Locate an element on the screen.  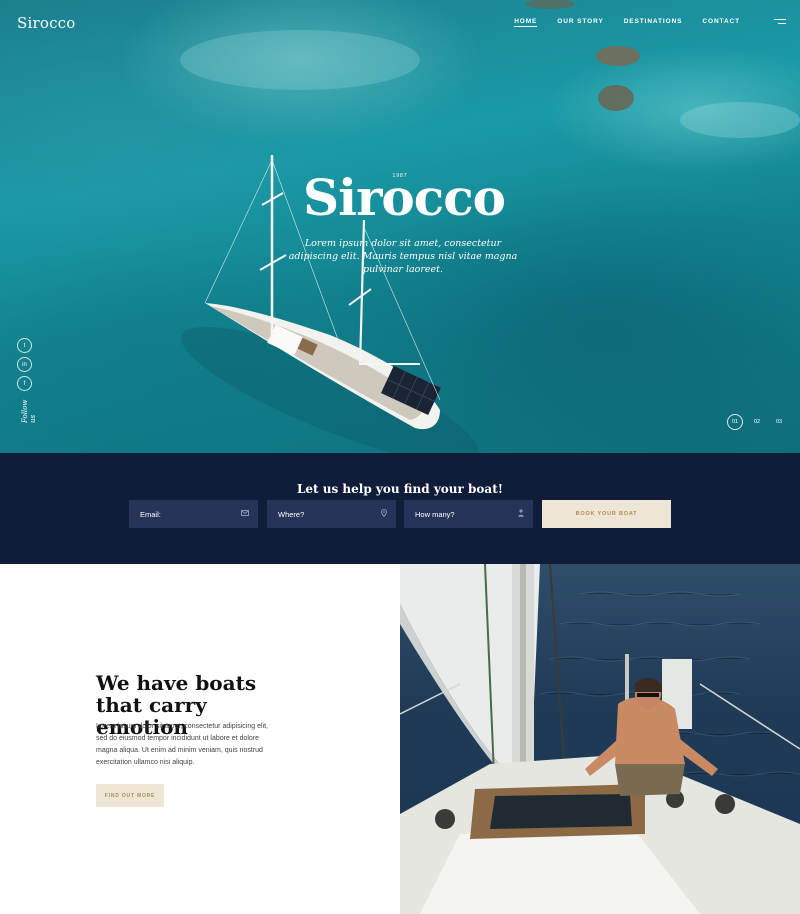
person-icon is located at coordinates (521, 514).